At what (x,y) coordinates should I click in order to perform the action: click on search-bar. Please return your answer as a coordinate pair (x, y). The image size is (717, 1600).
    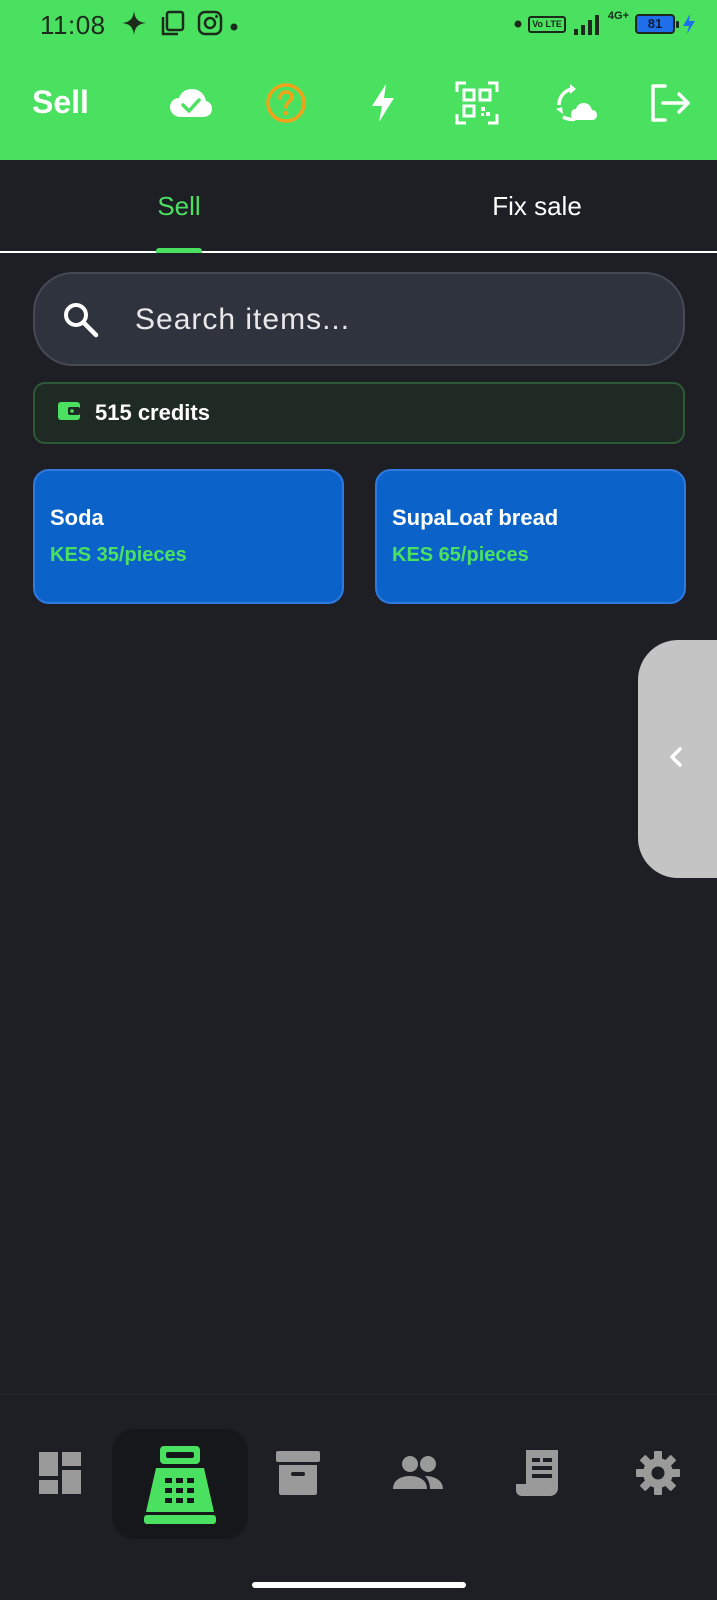
    Looking at the image, I should click on (359, 319).